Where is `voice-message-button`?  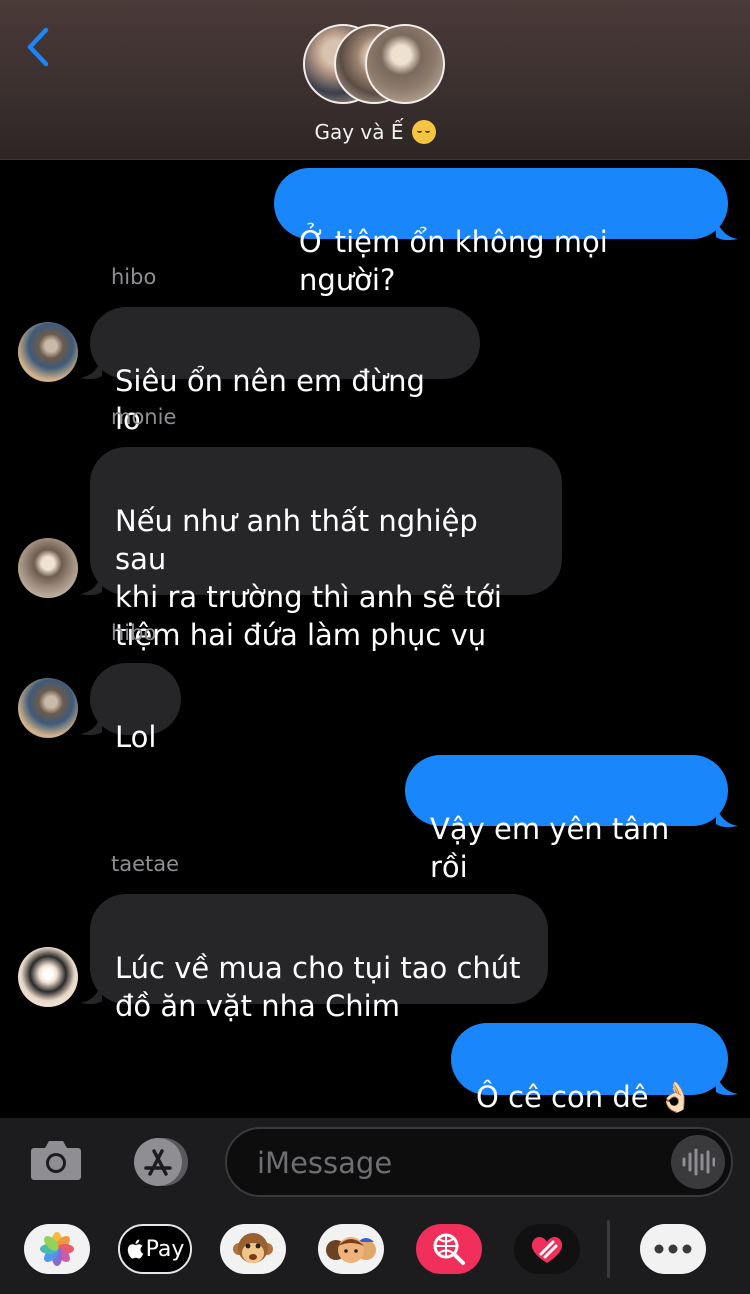 voice-message-button is located at coordinates (698, 1162).